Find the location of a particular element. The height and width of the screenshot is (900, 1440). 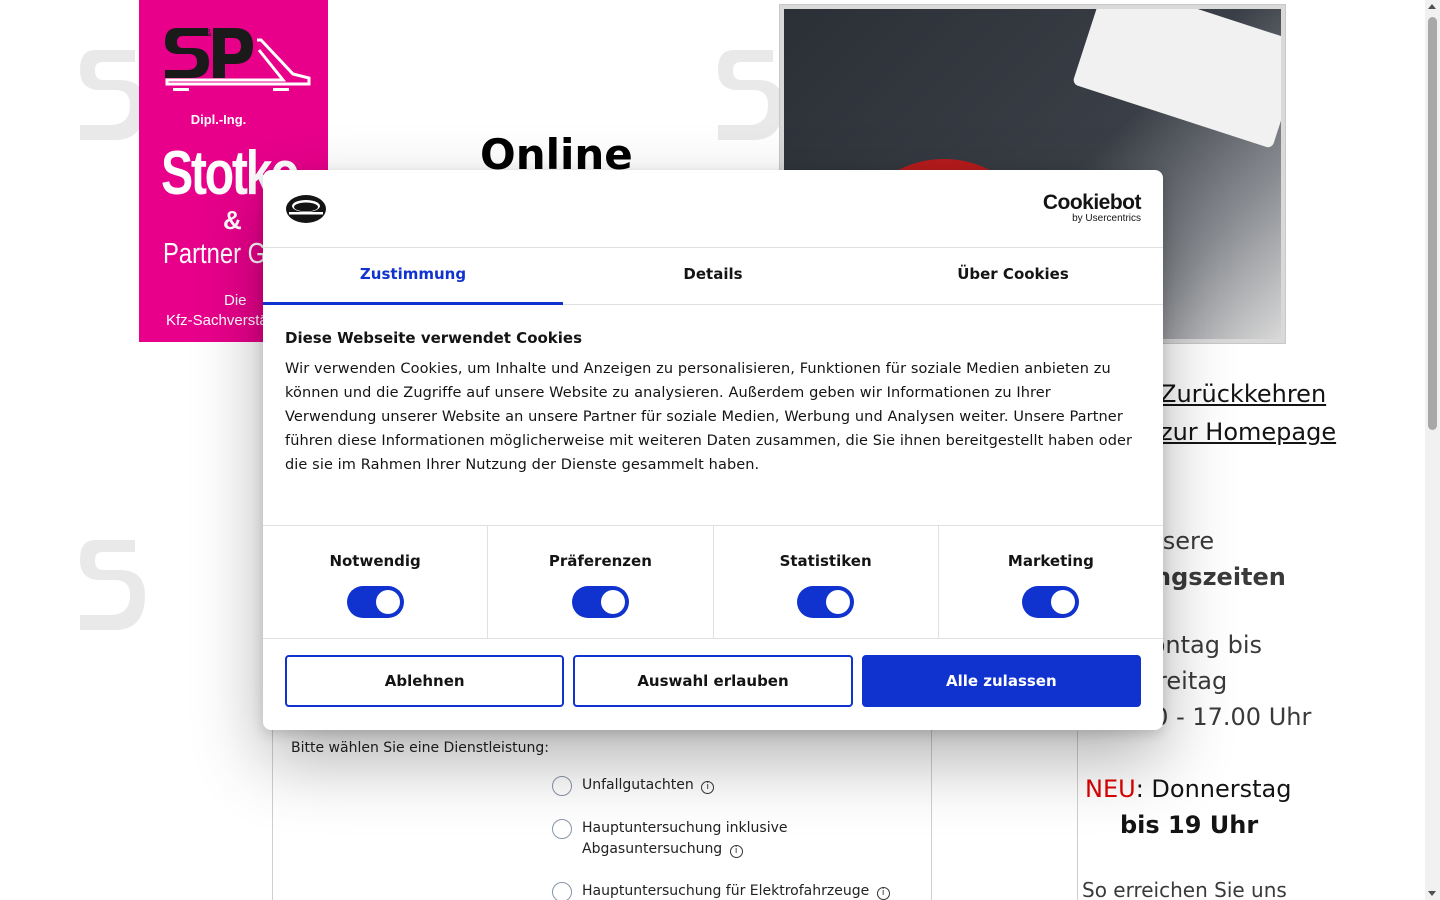

tab-consent: Zustimmung is located at coordinates (413, 276).